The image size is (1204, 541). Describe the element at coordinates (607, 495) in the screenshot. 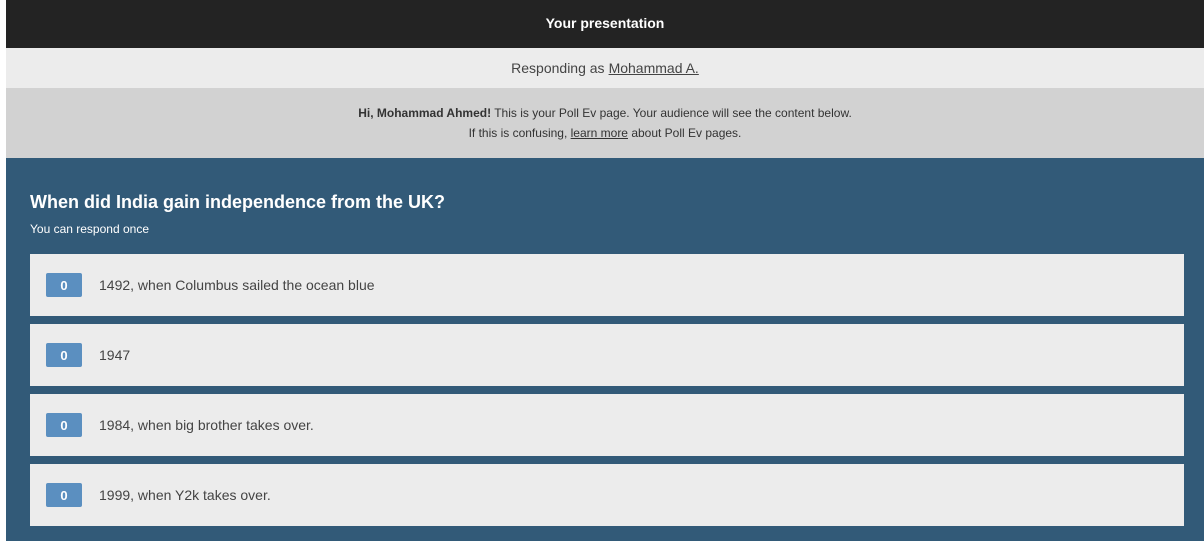

I see `poll-option-4: 0 1999, when Y2k takes over.` at that location.